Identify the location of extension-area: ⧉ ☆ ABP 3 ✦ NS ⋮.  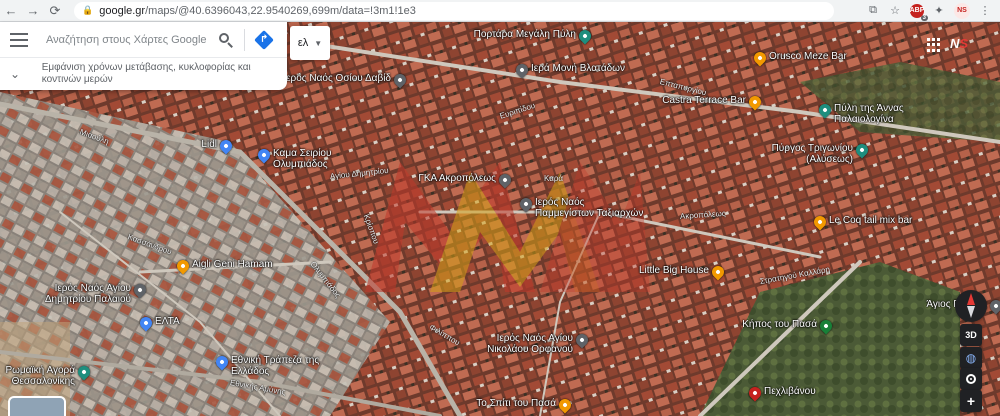
(933, 11).